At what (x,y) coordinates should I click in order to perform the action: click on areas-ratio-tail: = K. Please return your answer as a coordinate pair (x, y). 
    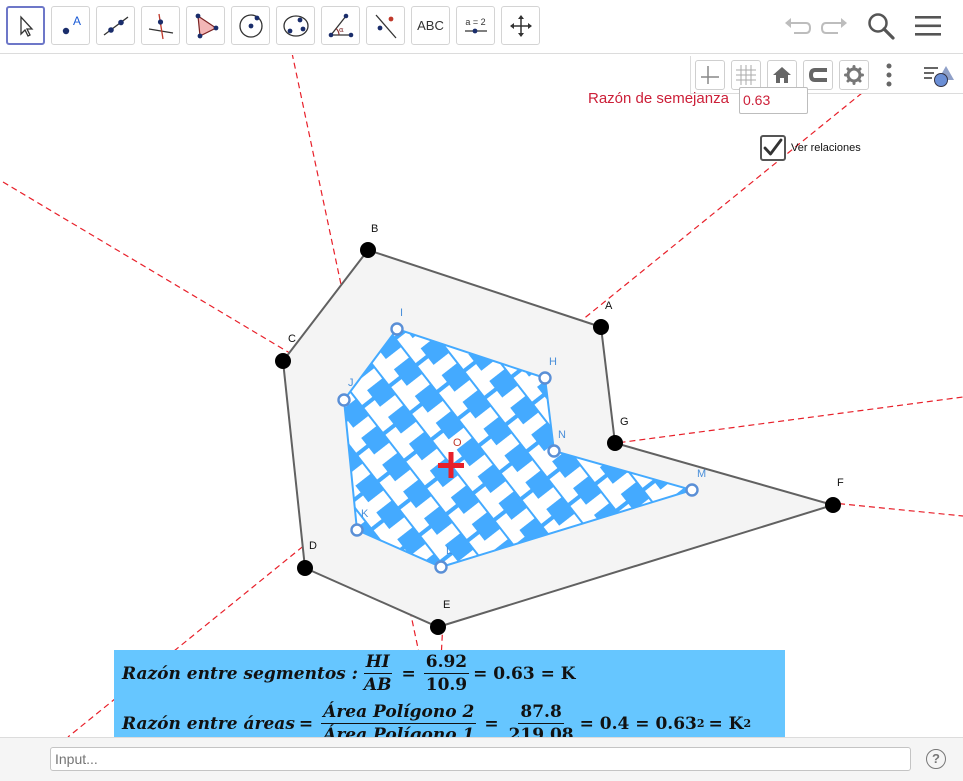
    Looking at the image, I should click on (726, 723).